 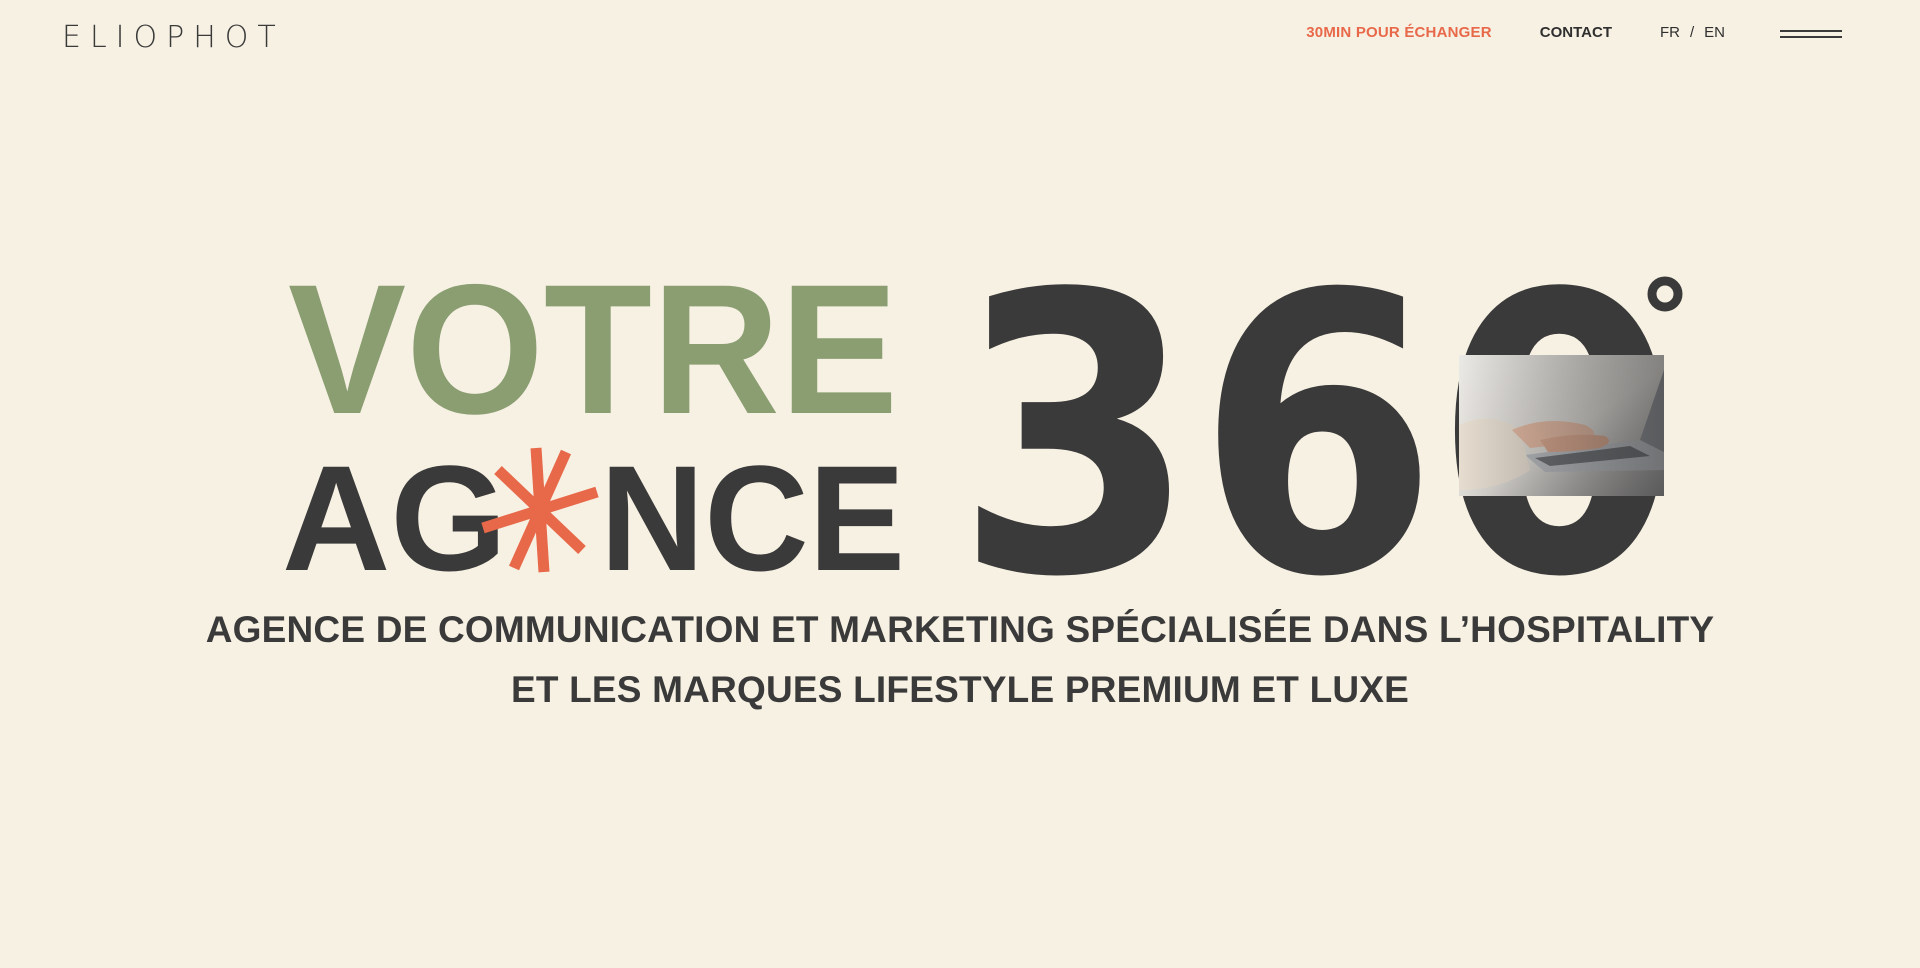 What do you see at coordinates (960, 689) in the screenshot?
I see `tagline-line2: ET LES MARQUES LIFESTYLE PREMIUM ET LUXE` at bounding box center [960, 689].